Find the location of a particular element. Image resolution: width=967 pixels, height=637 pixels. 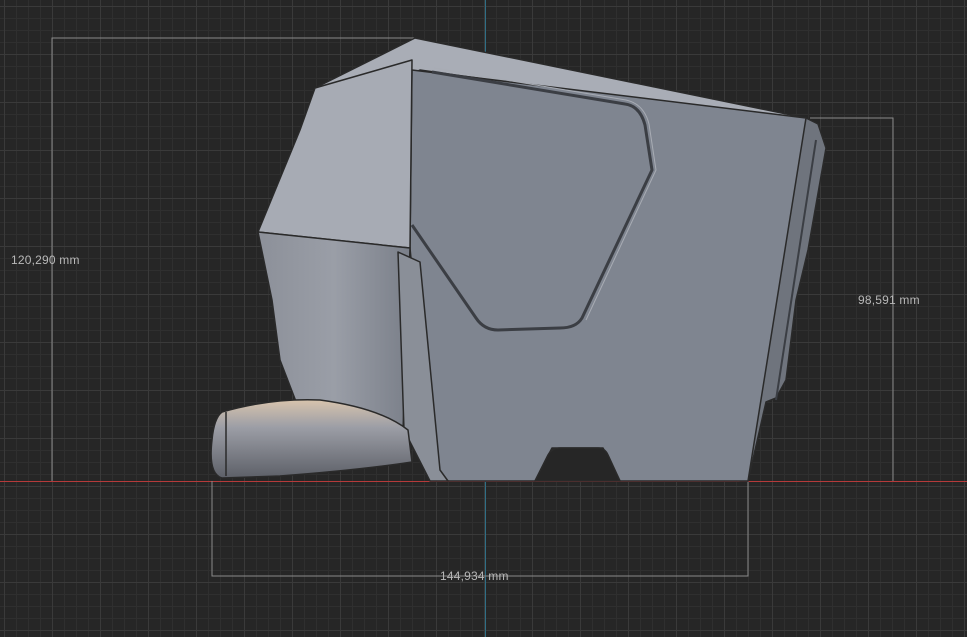

dimension-label-height-total: 120,290 mm is located at coordinates (45, 260).